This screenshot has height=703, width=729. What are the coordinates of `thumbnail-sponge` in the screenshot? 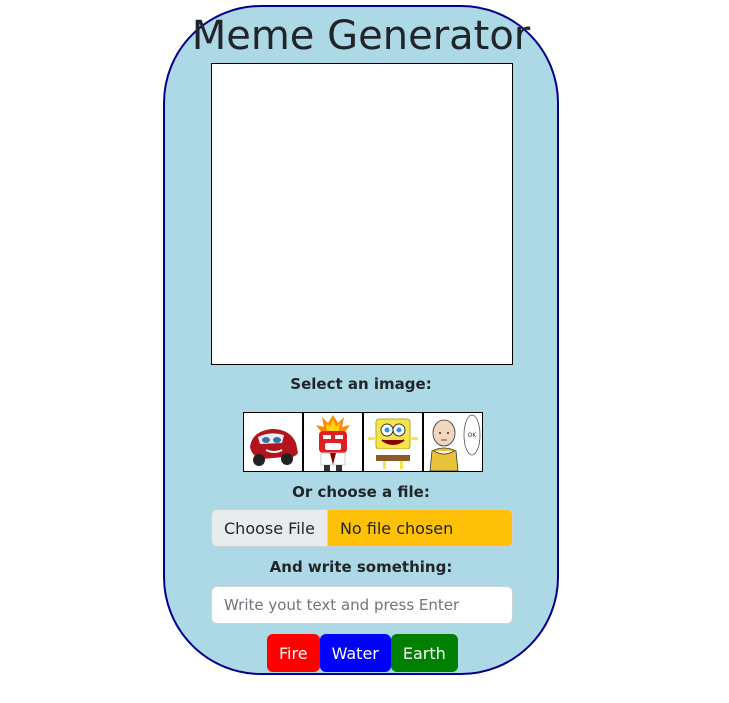 It's located at (393, 442).